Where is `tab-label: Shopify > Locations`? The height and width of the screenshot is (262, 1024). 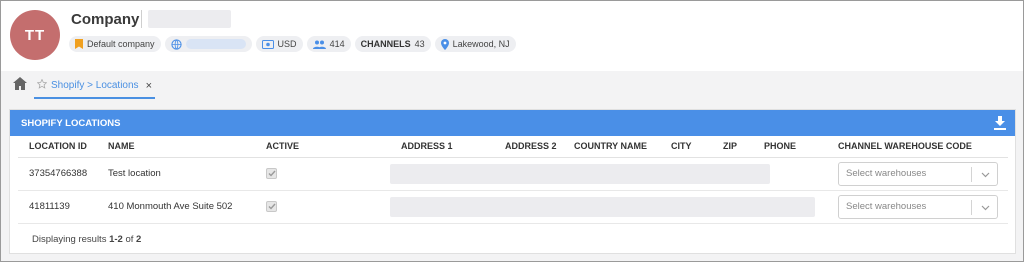 tab-label: Shopify > Locations is located at coordinates (95, 85).